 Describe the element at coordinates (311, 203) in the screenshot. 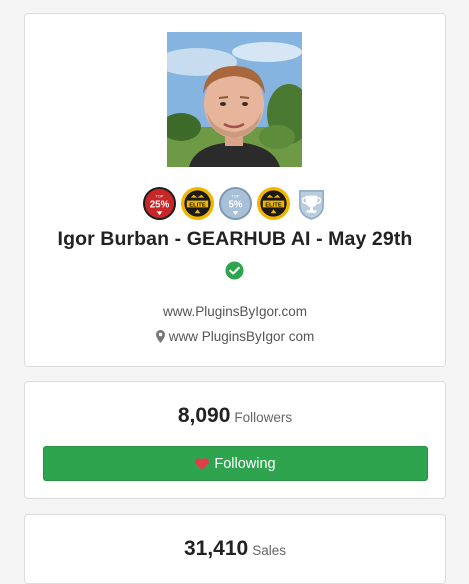

I see `trophy-badge-icon` at that location.